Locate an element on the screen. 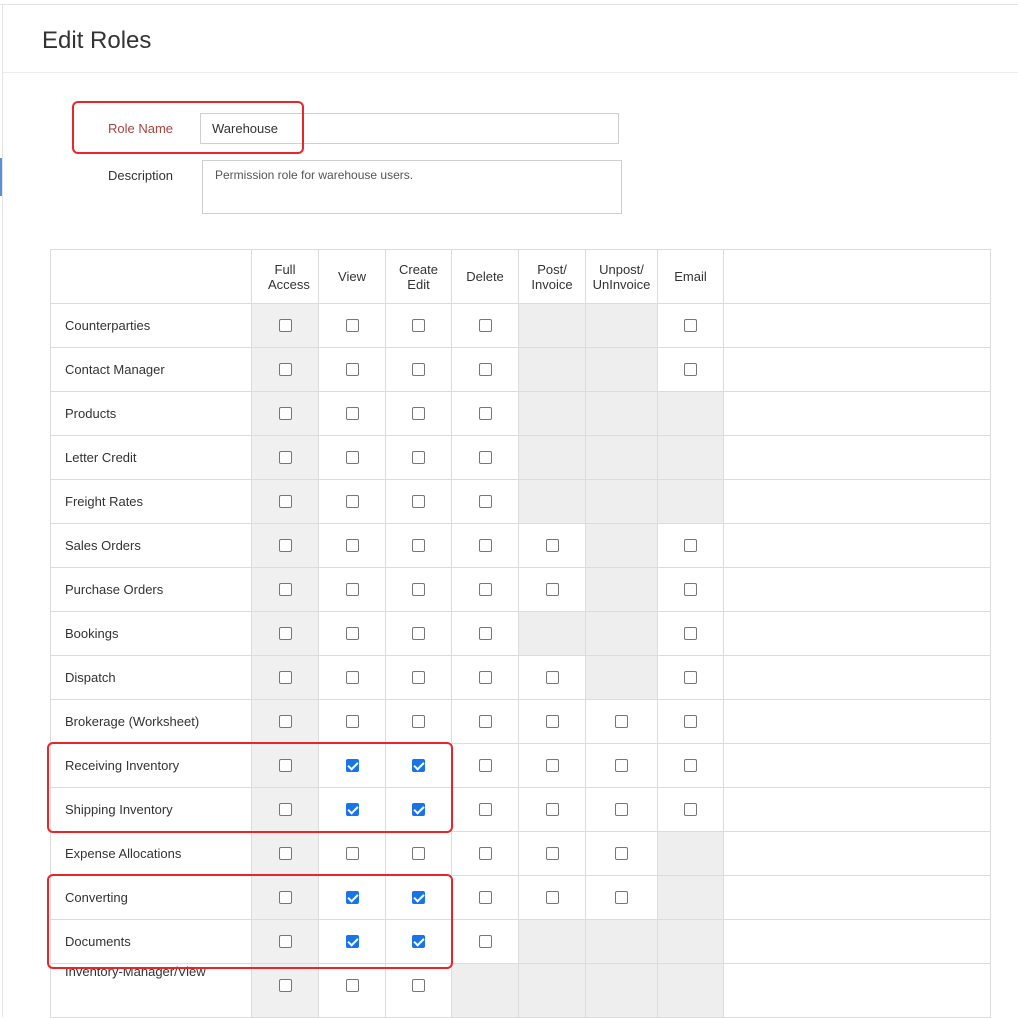 The width and height of the screenshot is (1018, 1018). description-input: Permission role for warehouse users. is located at coordinates (412, 187).